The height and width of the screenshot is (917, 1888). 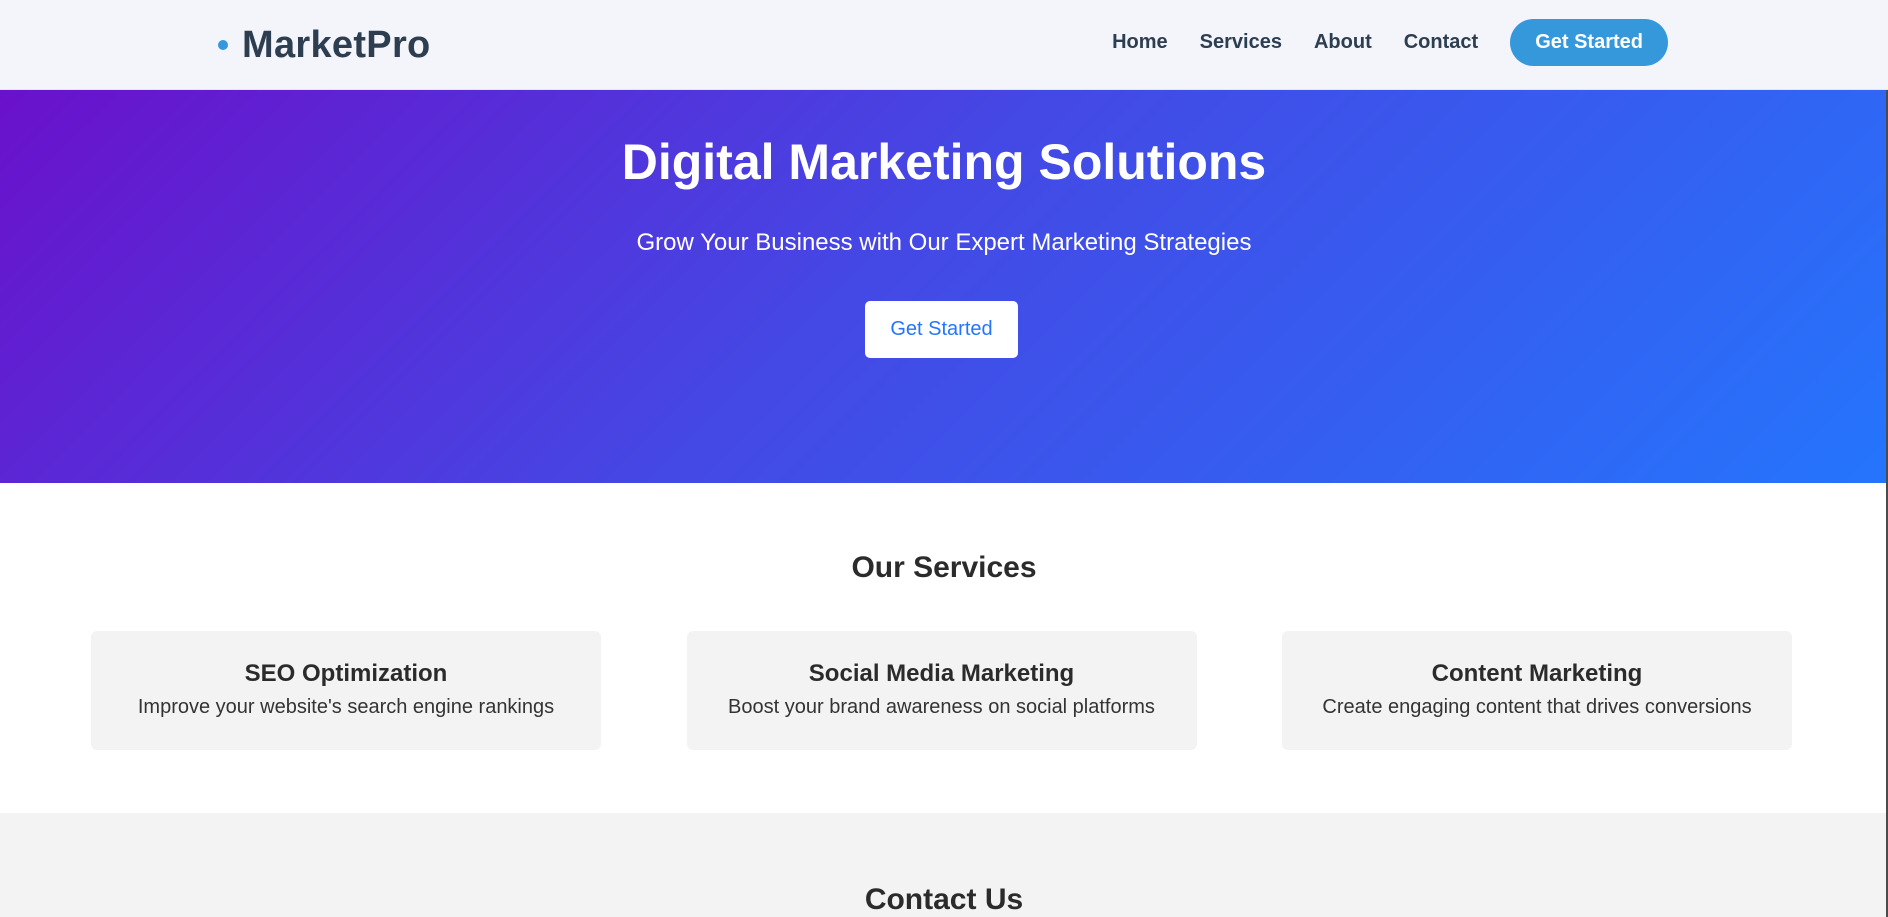 What do you see at coordinates (1140, 42) in the screenshot?
I see `nav-link-home: Home` at bounding box center [1140, 42].